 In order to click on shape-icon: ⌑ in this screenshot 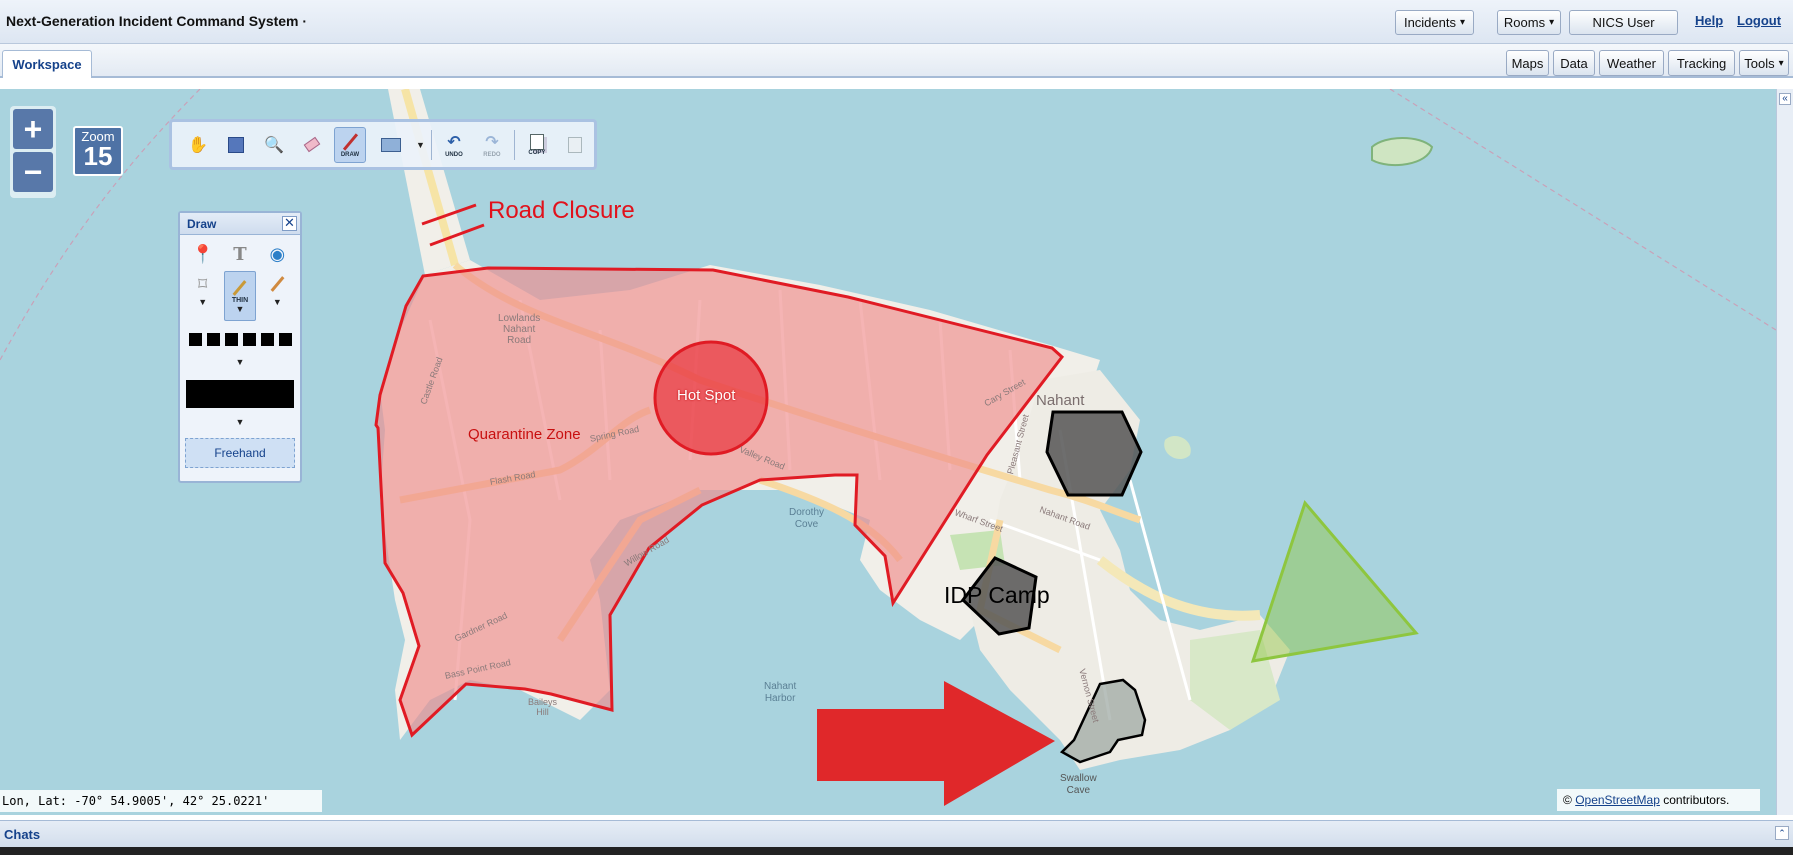, I will do `click(203, 283)`.